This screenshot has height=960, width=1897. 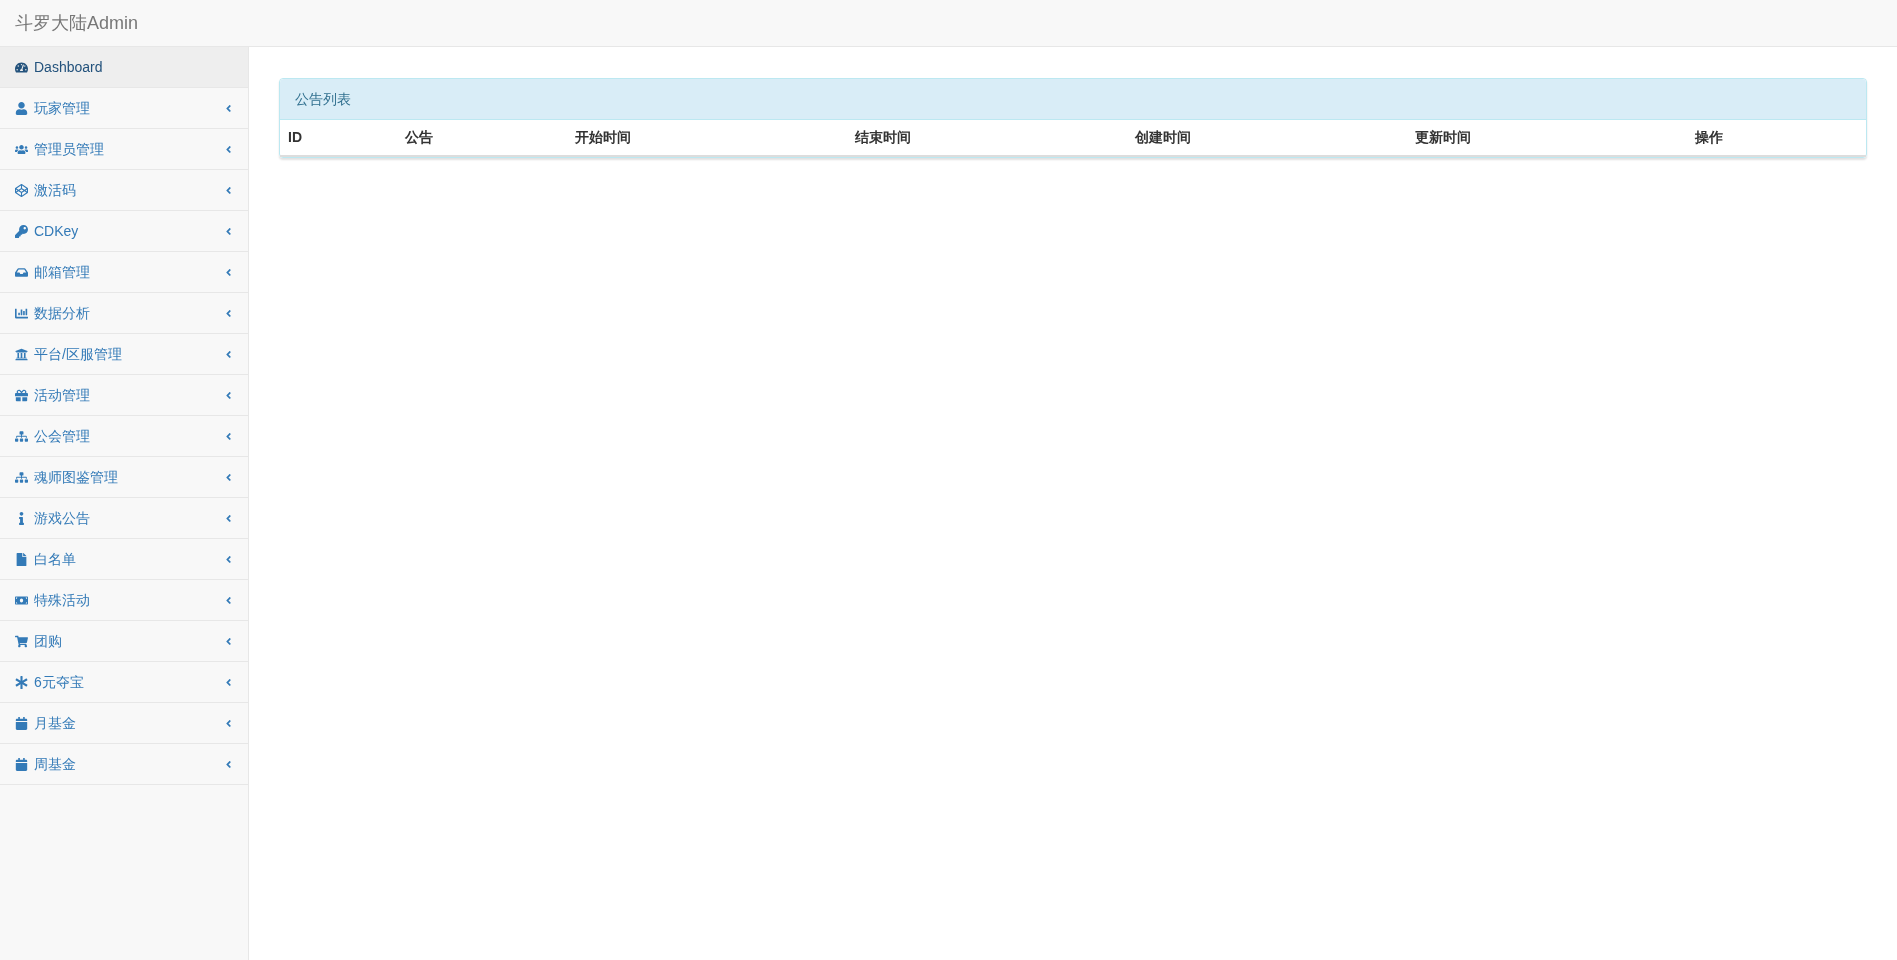 What do you see at coordinates (21, 190) in the screenshot?
I see `cube-icon` at bounding box center [21, 190].